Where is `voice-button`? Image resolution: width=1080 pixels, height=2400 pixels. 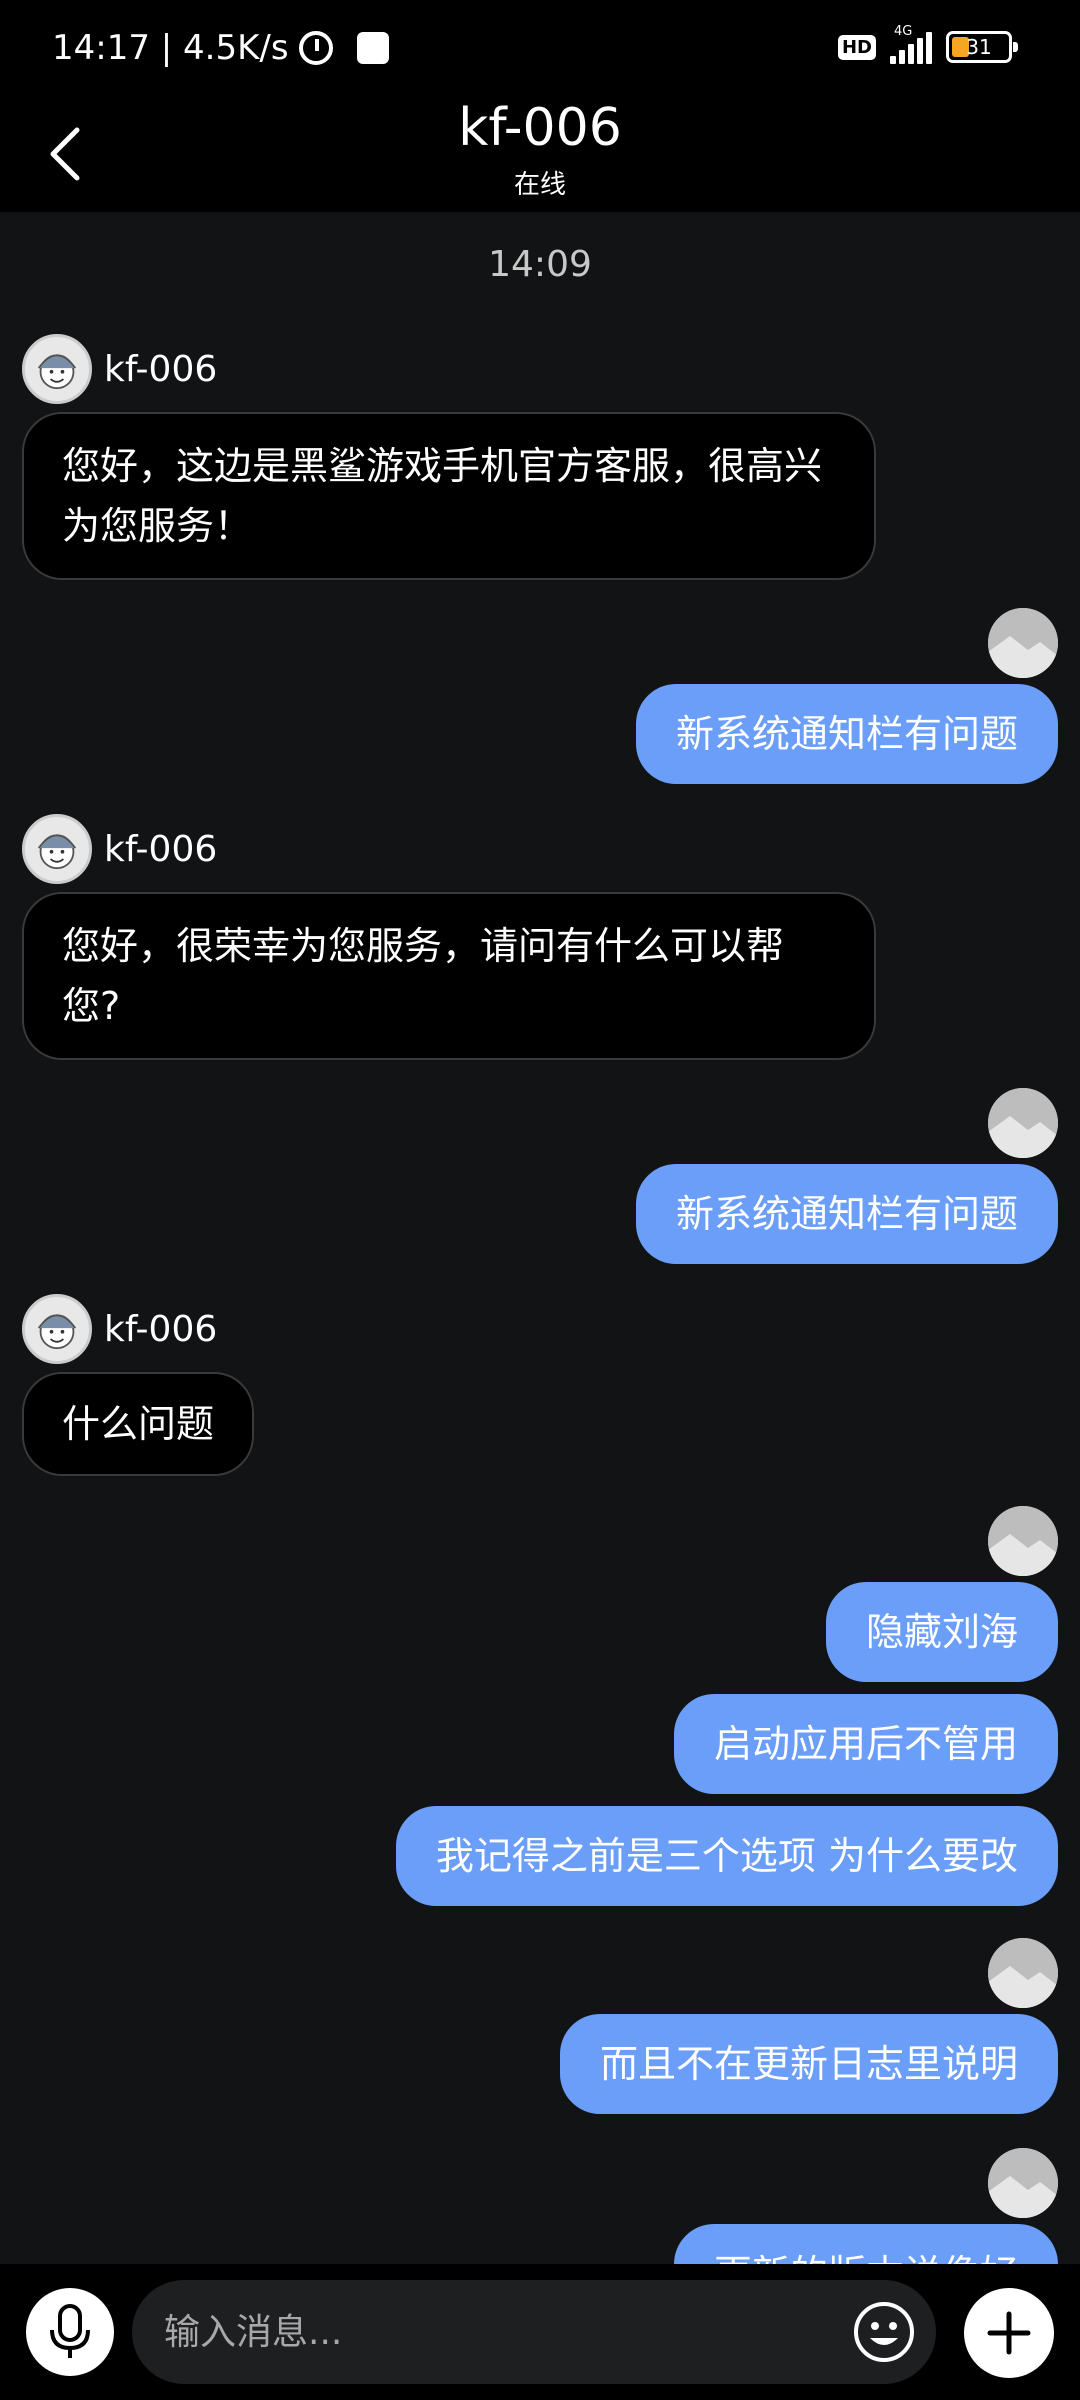
voice-button is located at coordinates (70, 2332).